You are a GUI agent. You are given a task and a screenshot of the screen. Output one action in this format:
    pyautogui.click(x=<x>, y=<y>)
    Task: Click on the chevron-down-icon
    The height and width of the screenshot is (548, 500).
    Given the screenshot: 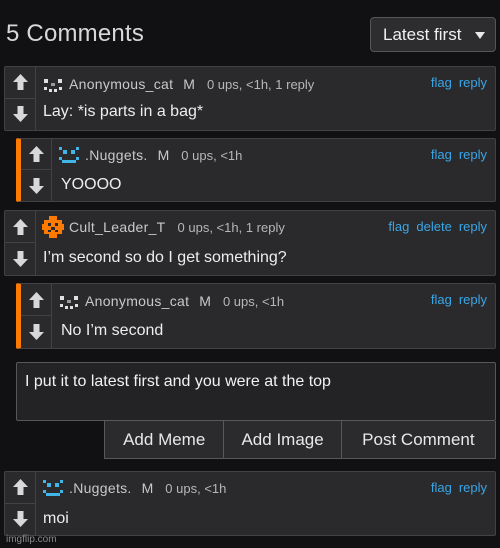 What is the action you would take?
    pyautogui.click(x=480, y=35)
    